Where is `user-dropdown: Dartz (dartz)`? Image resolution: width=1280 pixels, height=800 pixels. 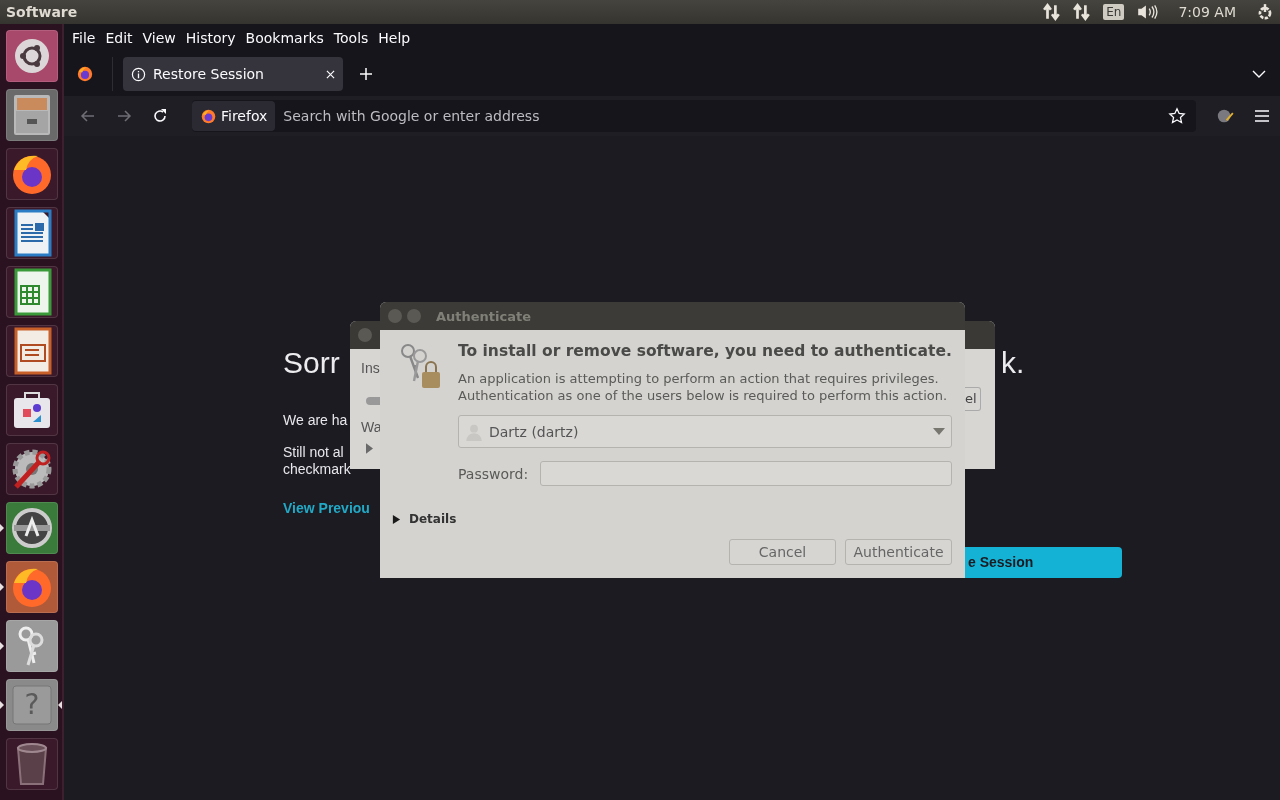 user-dropdown: Dartz (dartz) is located at coordinates (705, 431).